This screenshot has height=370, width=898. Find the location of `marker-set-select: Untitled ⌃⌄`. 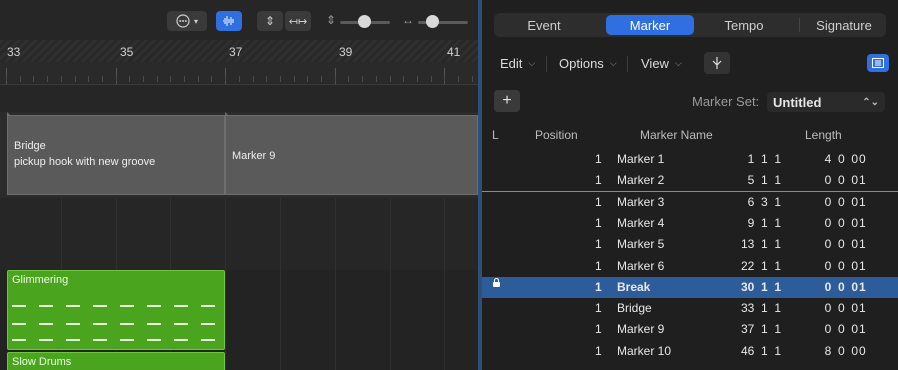

marker-set-select: Untitled ⌃⌄ is located at coordinates (826, 102).